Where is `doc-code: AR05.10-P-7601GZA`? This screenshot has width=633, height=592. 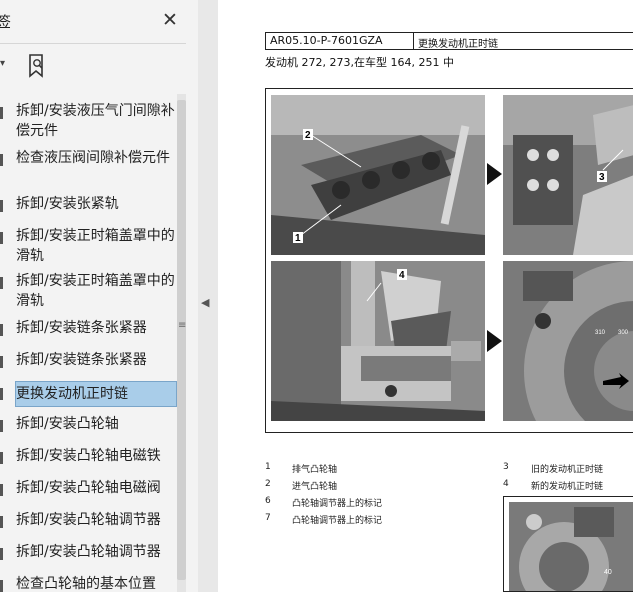
doc-code: AR05.10-P-7601GZA is located at coordinates (326, 40).